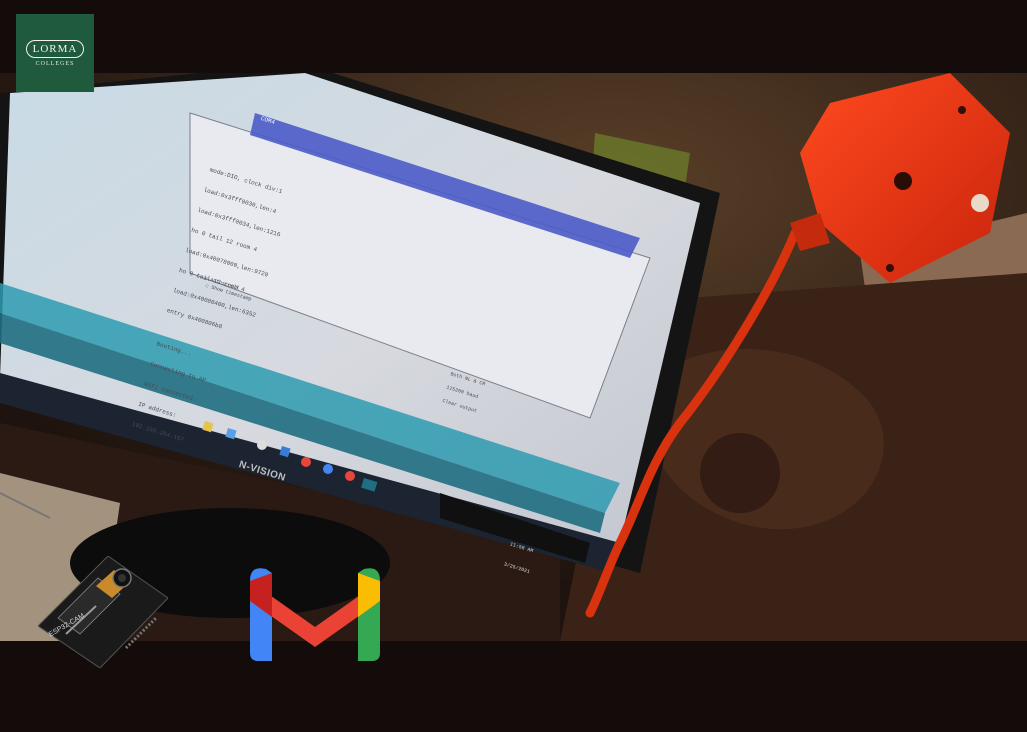 The width and height of the screenshot is (1027, 732). I want to click on clear-output-button: Clear output, so click(460, 406).